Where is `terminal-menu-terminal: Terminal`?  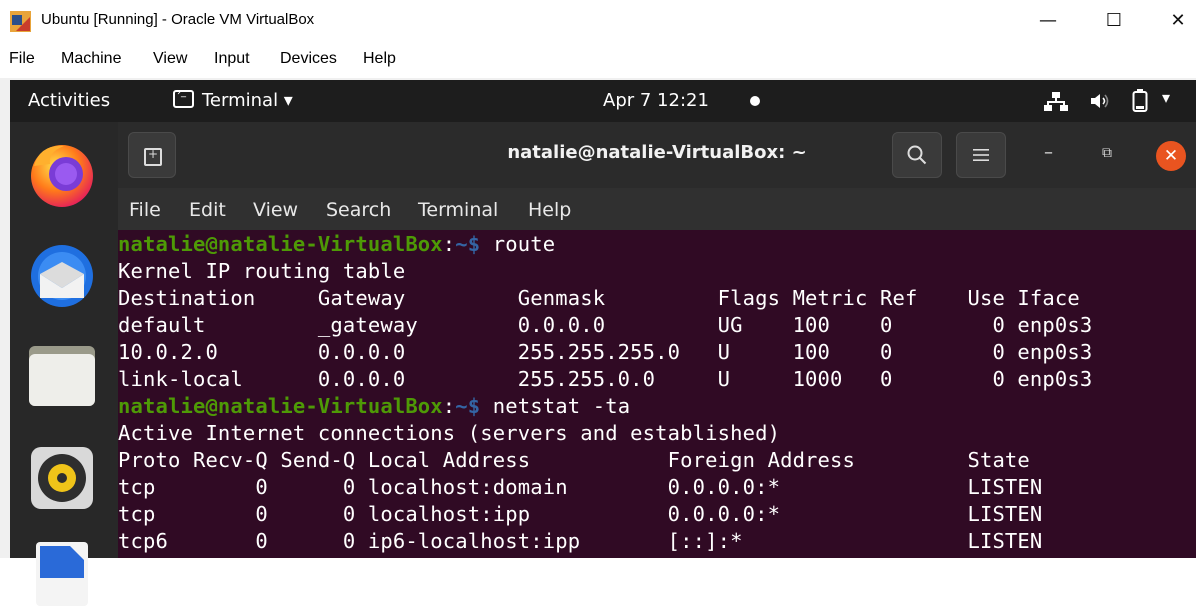 terminal-menu-terminal: Terminal is located at coordinates (458, 210).